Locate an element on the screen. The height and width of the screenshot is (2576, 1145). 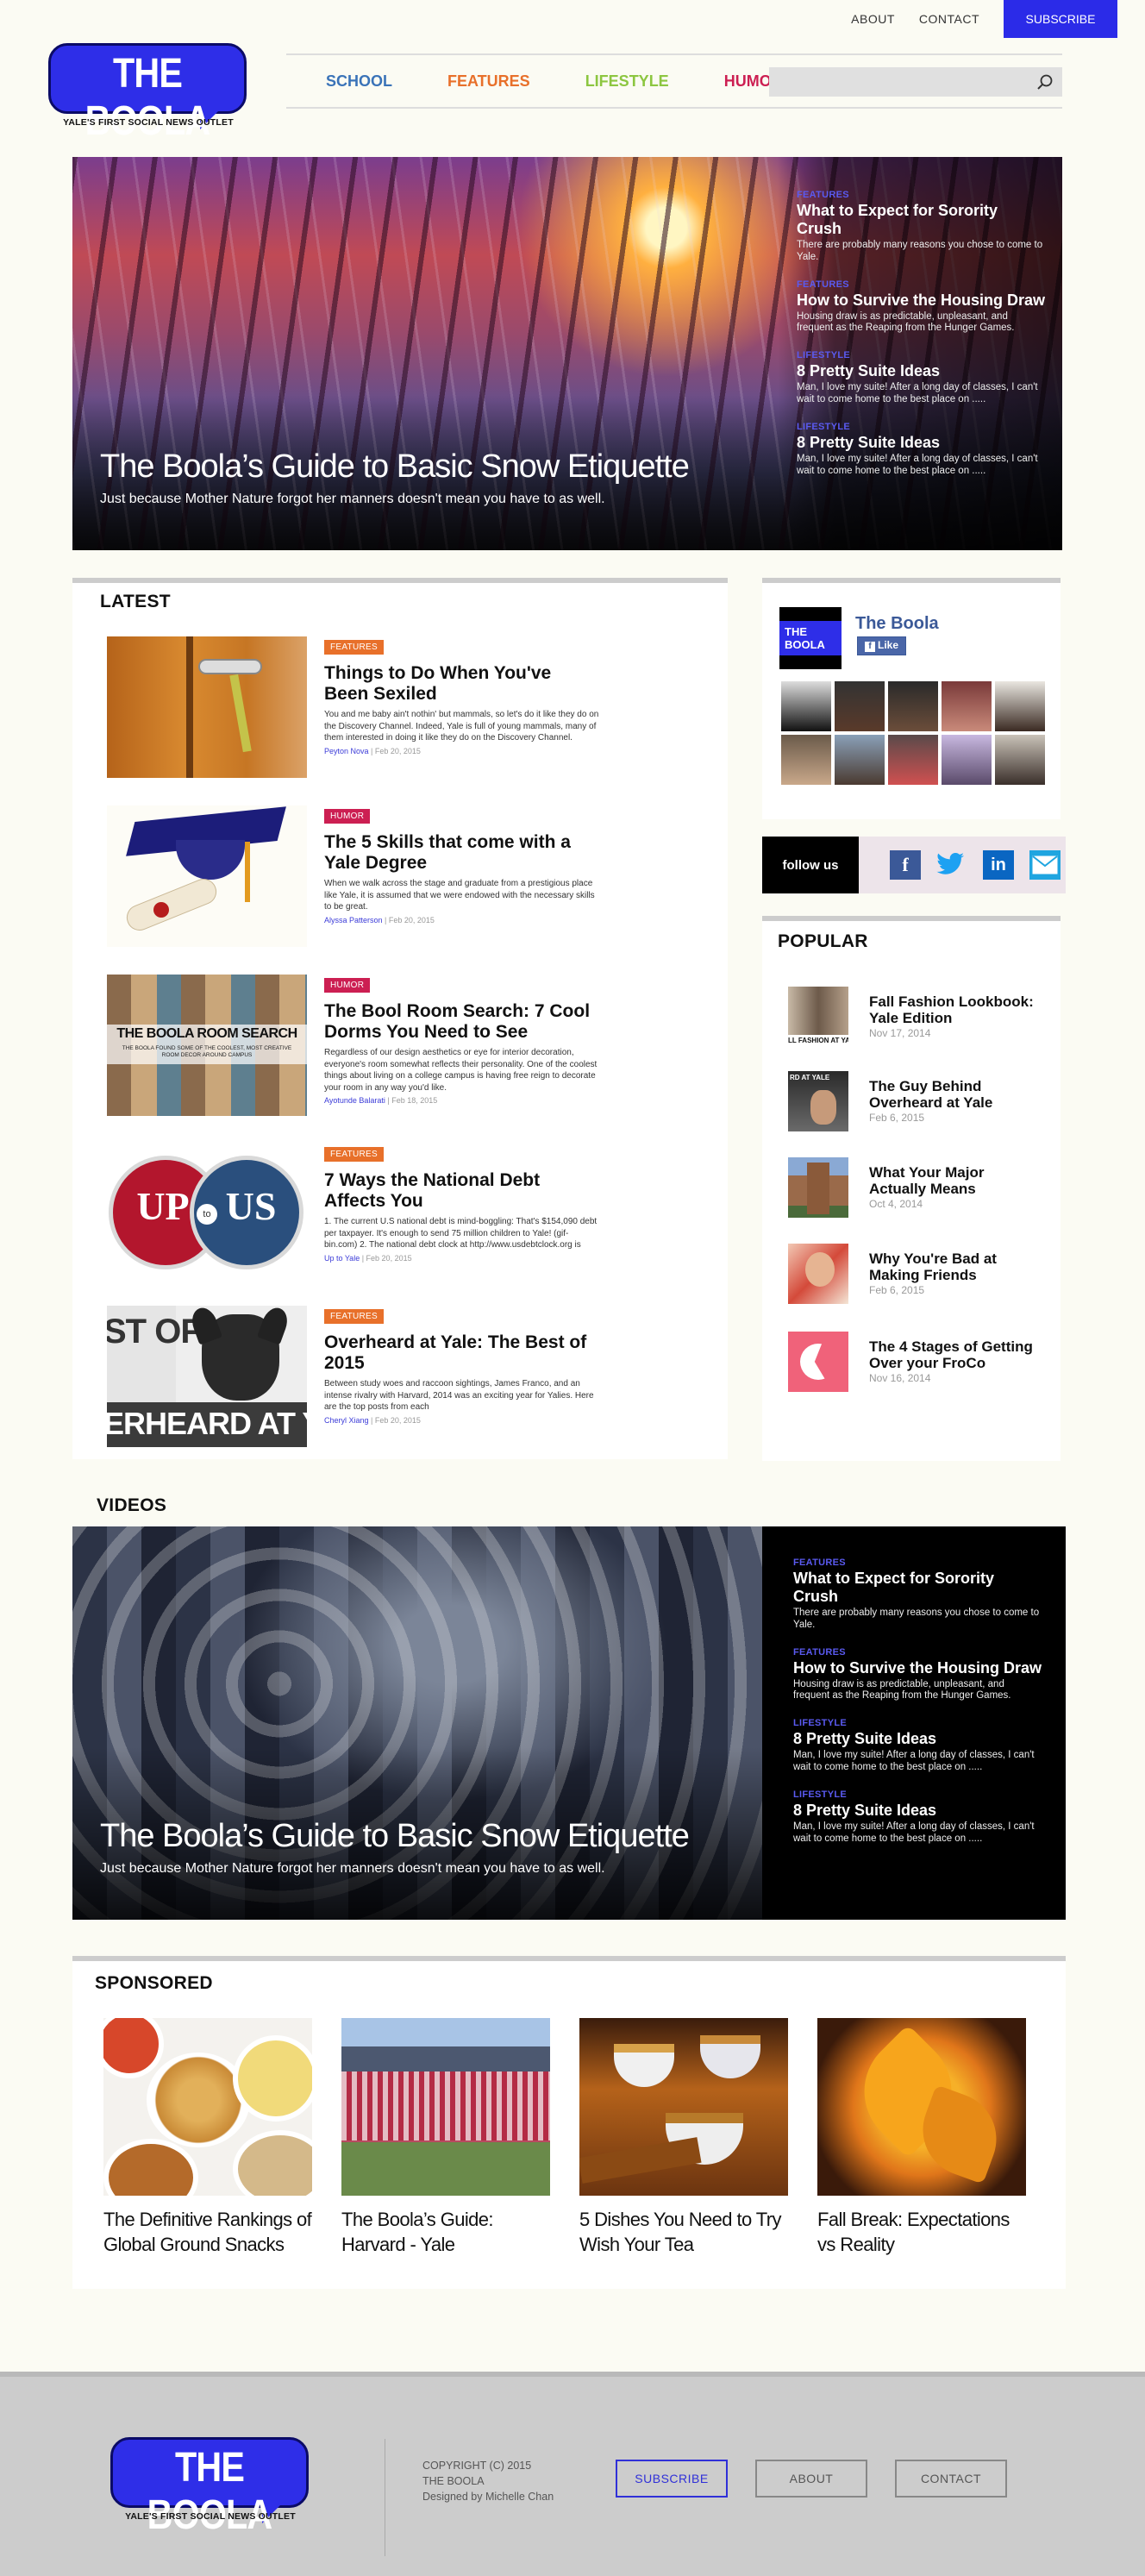
email-icon is located at coordinates (1045, 865).